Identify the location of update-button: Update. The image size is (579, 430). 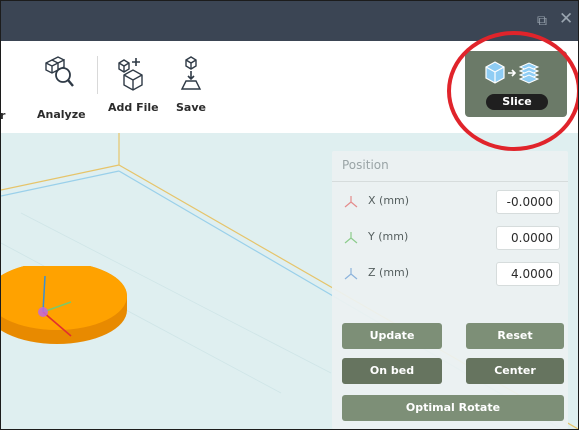
(392, 336).